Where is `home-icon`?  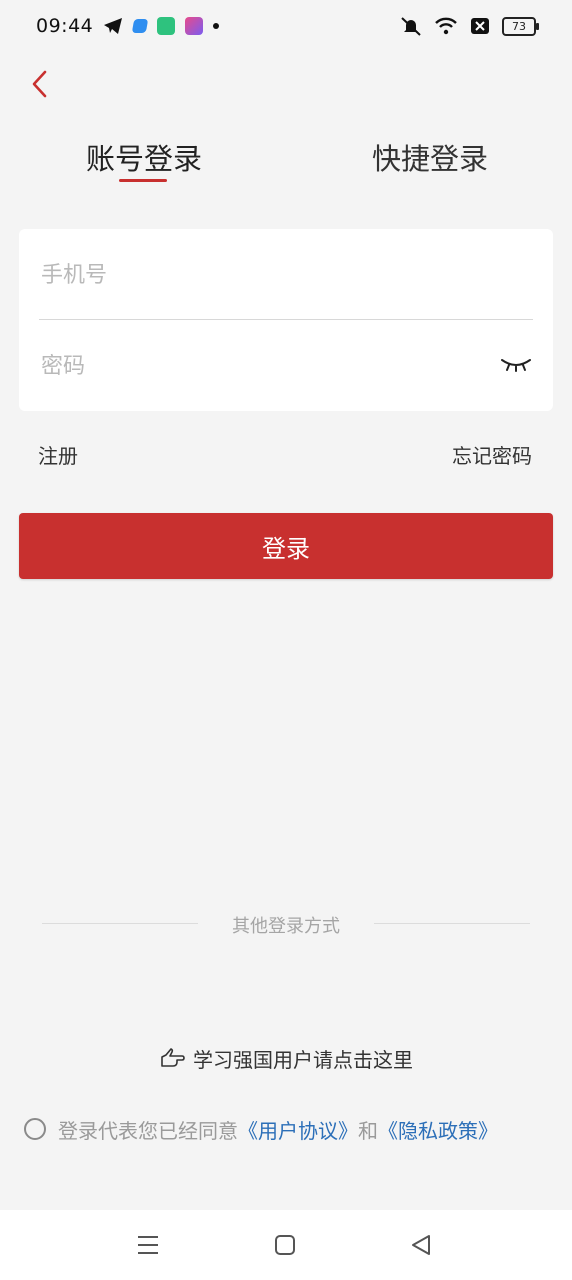
home-icon is located at coordinates (285, 1245).